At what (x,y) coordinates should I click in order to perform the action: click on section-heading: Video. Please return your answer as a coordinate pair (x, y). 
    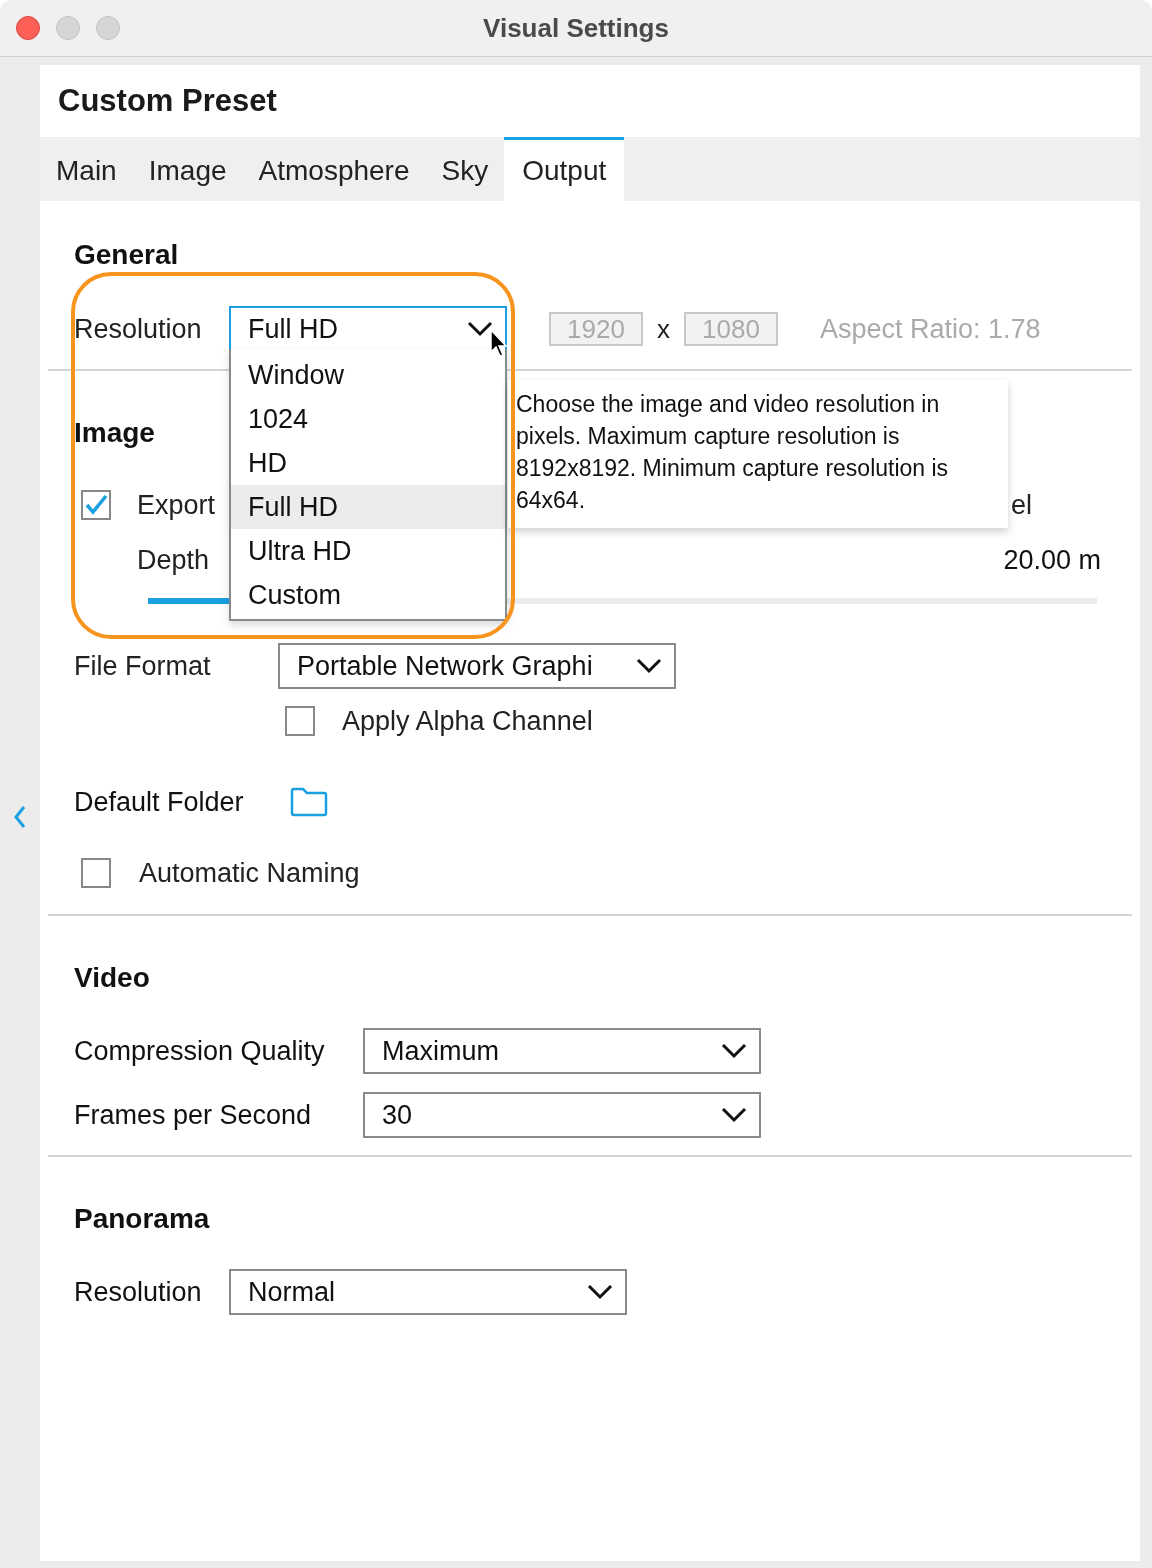
    Looking at the image, I should click on (112, 978).